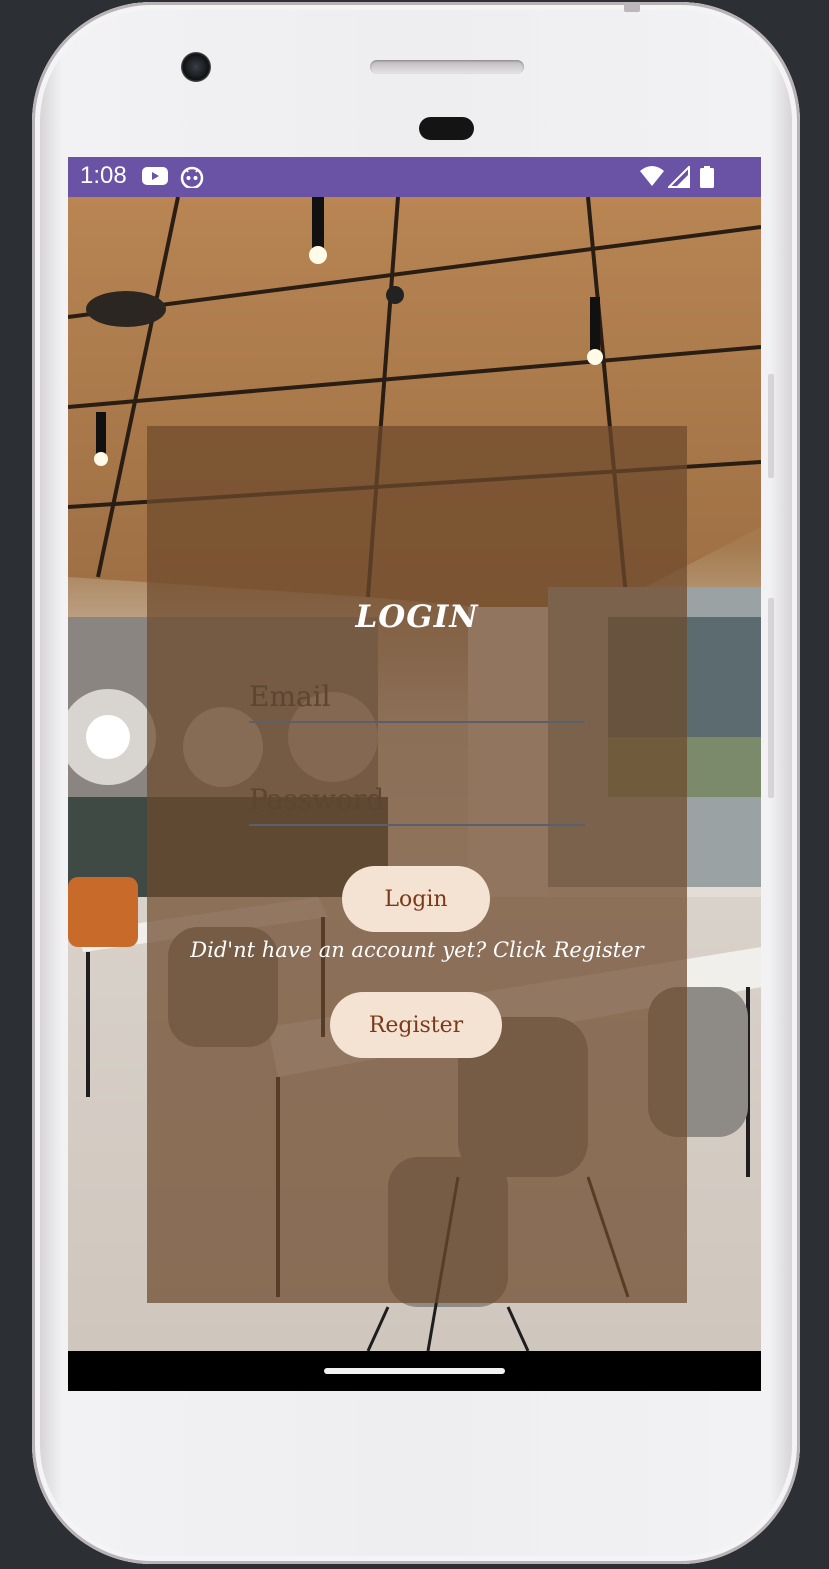 This screenshot has height=1569, width=829. What do you see at coordinates (447, 67) in the screenshot?
I see `earpiece-speaker` at bounding box center [447, 67].